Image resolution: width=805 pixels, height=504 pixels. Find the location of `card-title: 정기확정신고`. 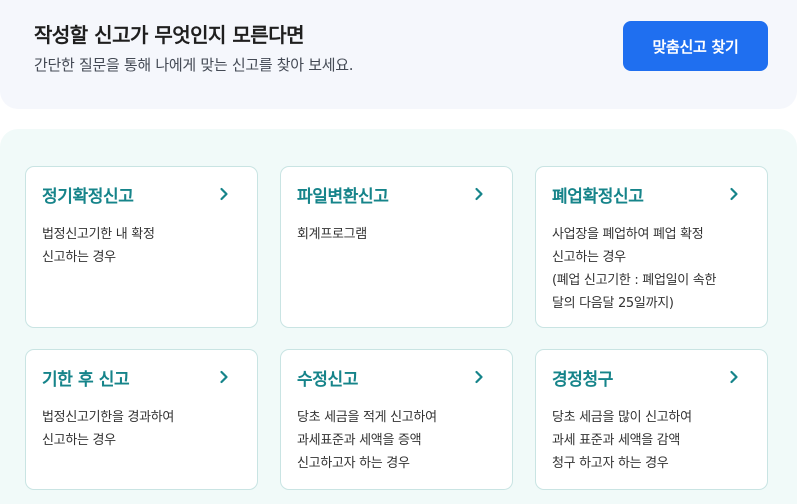

card-title: 정기확정신고 is located at coordinates (88, 197).